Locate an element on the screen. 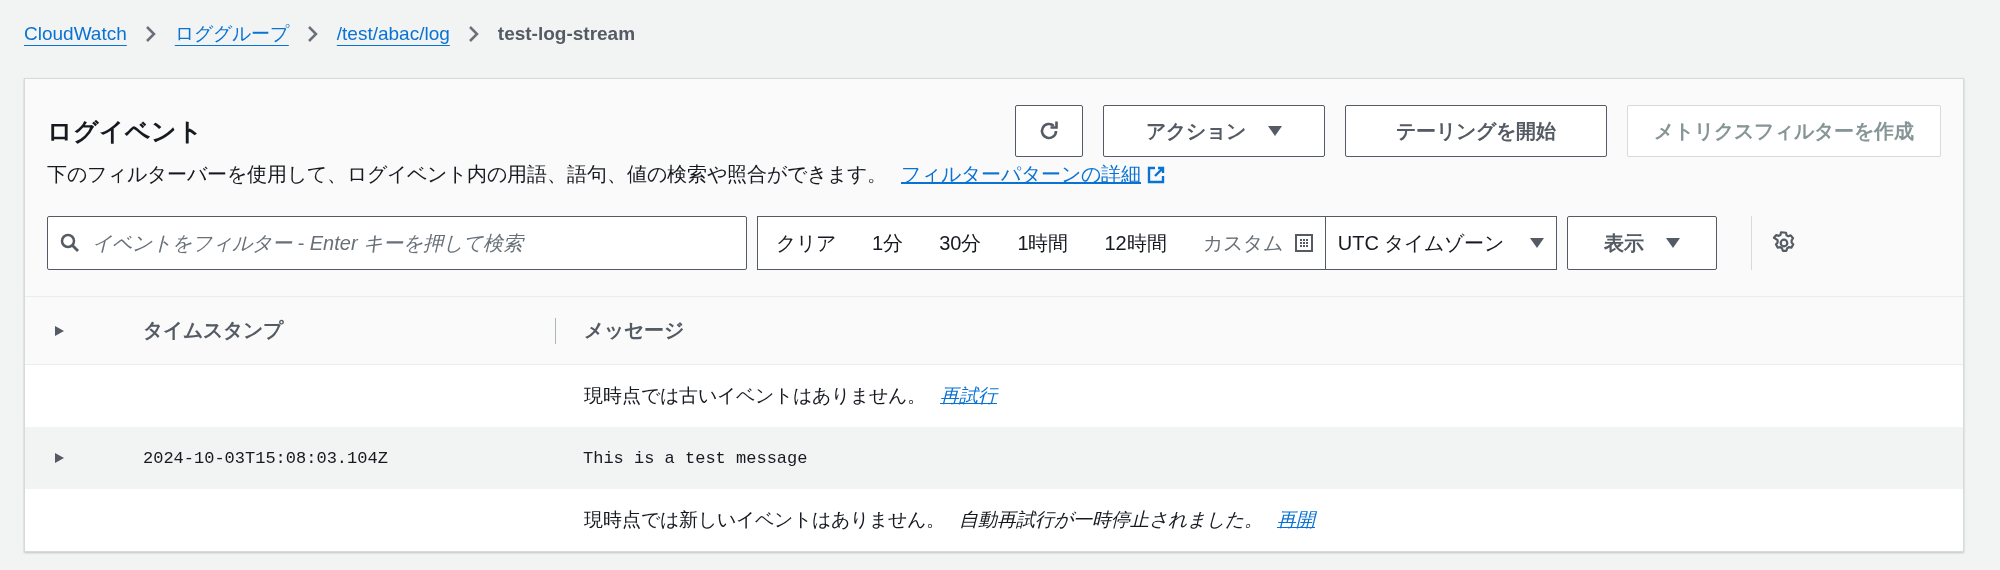 This screenshot has width=2000, height=570. action-button: テーリングを開始 is located at coordinates (1476, 131).